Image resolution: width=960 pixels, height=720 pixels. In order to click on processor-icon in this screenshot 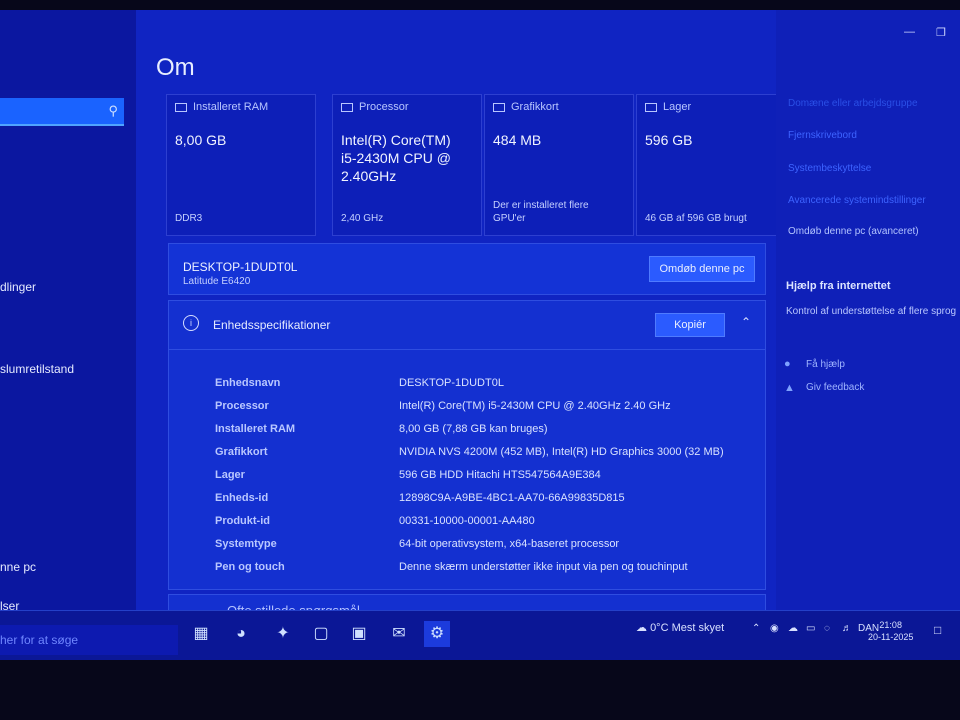, I will do `click(347, 107)`.